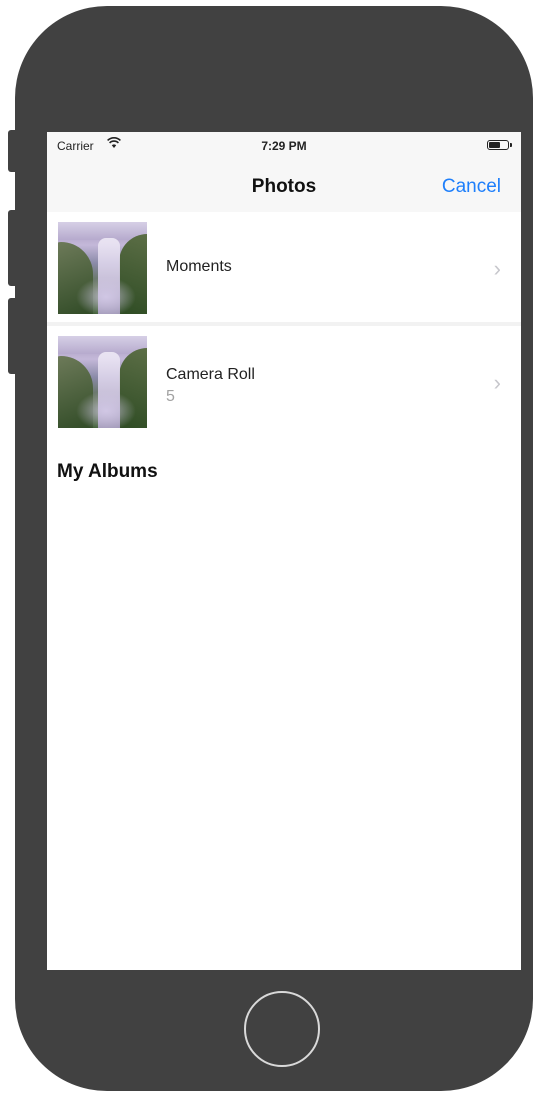 The height and width of the screenshot is (1093, 546). I want to click on album-row-moments: Moments ›, so click(284, 267).